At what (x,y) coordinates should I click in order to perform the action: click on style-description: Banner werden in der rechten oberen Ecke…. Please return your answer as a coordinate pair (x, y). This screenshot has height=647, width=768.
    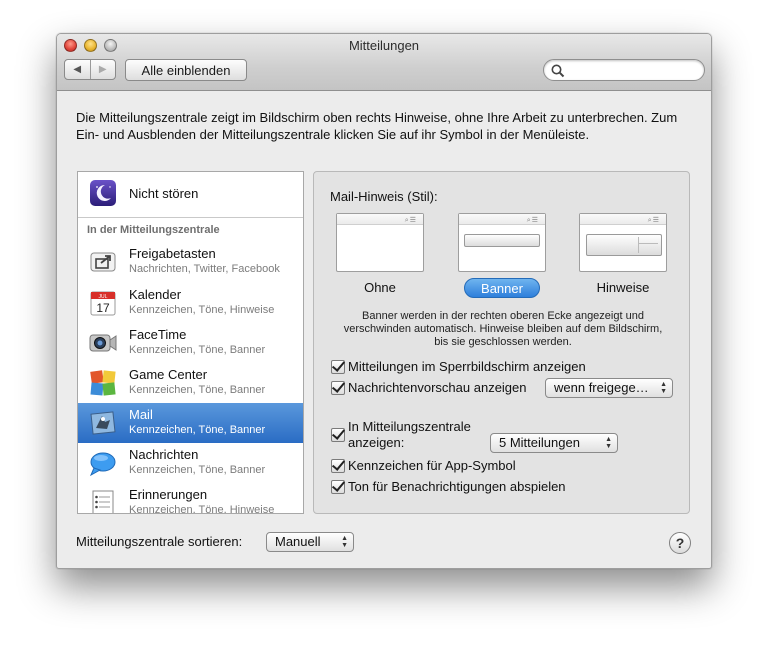
    Looking at the image, I should click on (503, 329).